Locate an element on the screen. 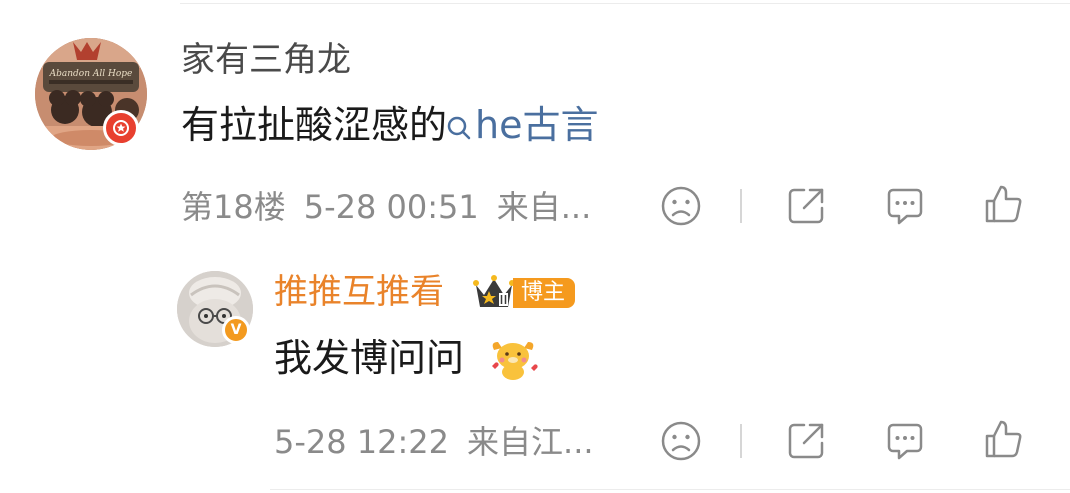 This screenshot has width=1070, height=493. action-separator is located at coordinates (741, 206).